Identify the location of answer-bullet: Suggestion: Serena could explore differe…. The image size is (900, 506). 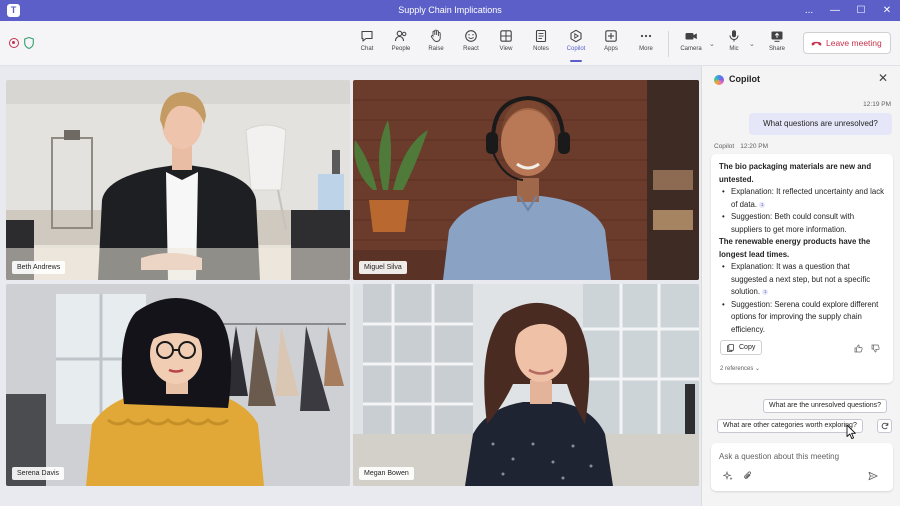
(803, 318).